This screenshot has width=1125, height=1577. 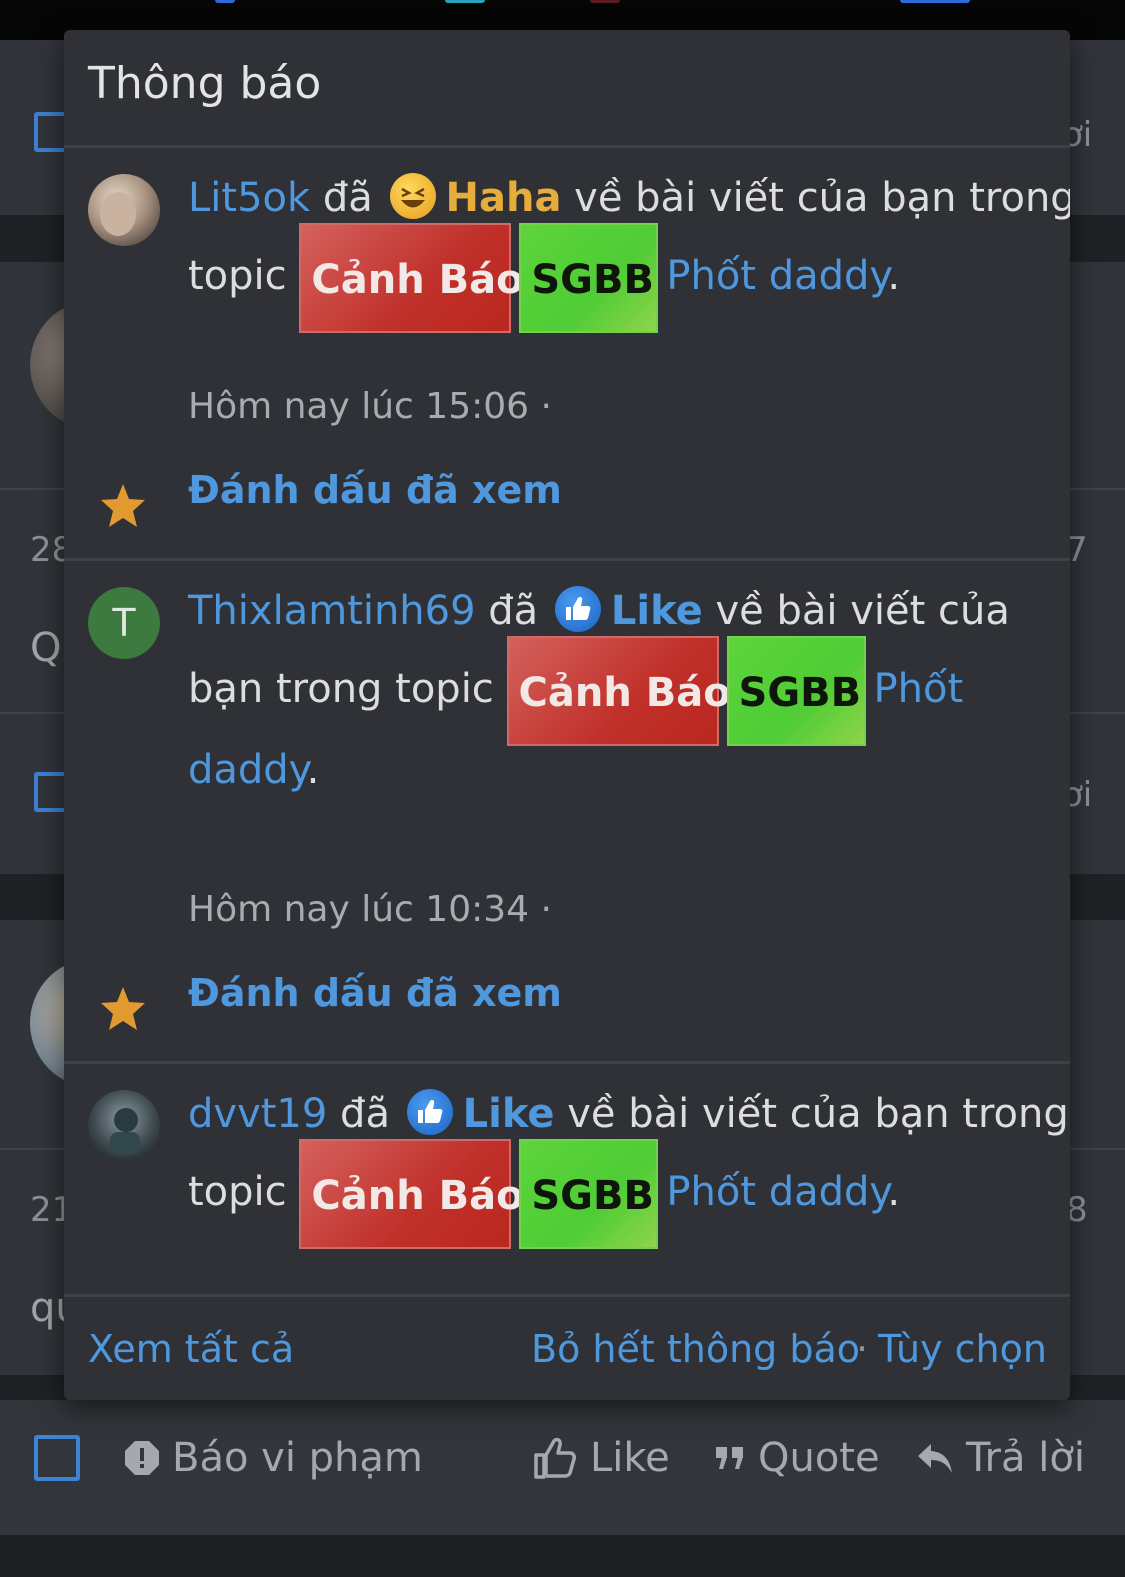 I want to click on like-label: Like, so click(x=630, y=1458).